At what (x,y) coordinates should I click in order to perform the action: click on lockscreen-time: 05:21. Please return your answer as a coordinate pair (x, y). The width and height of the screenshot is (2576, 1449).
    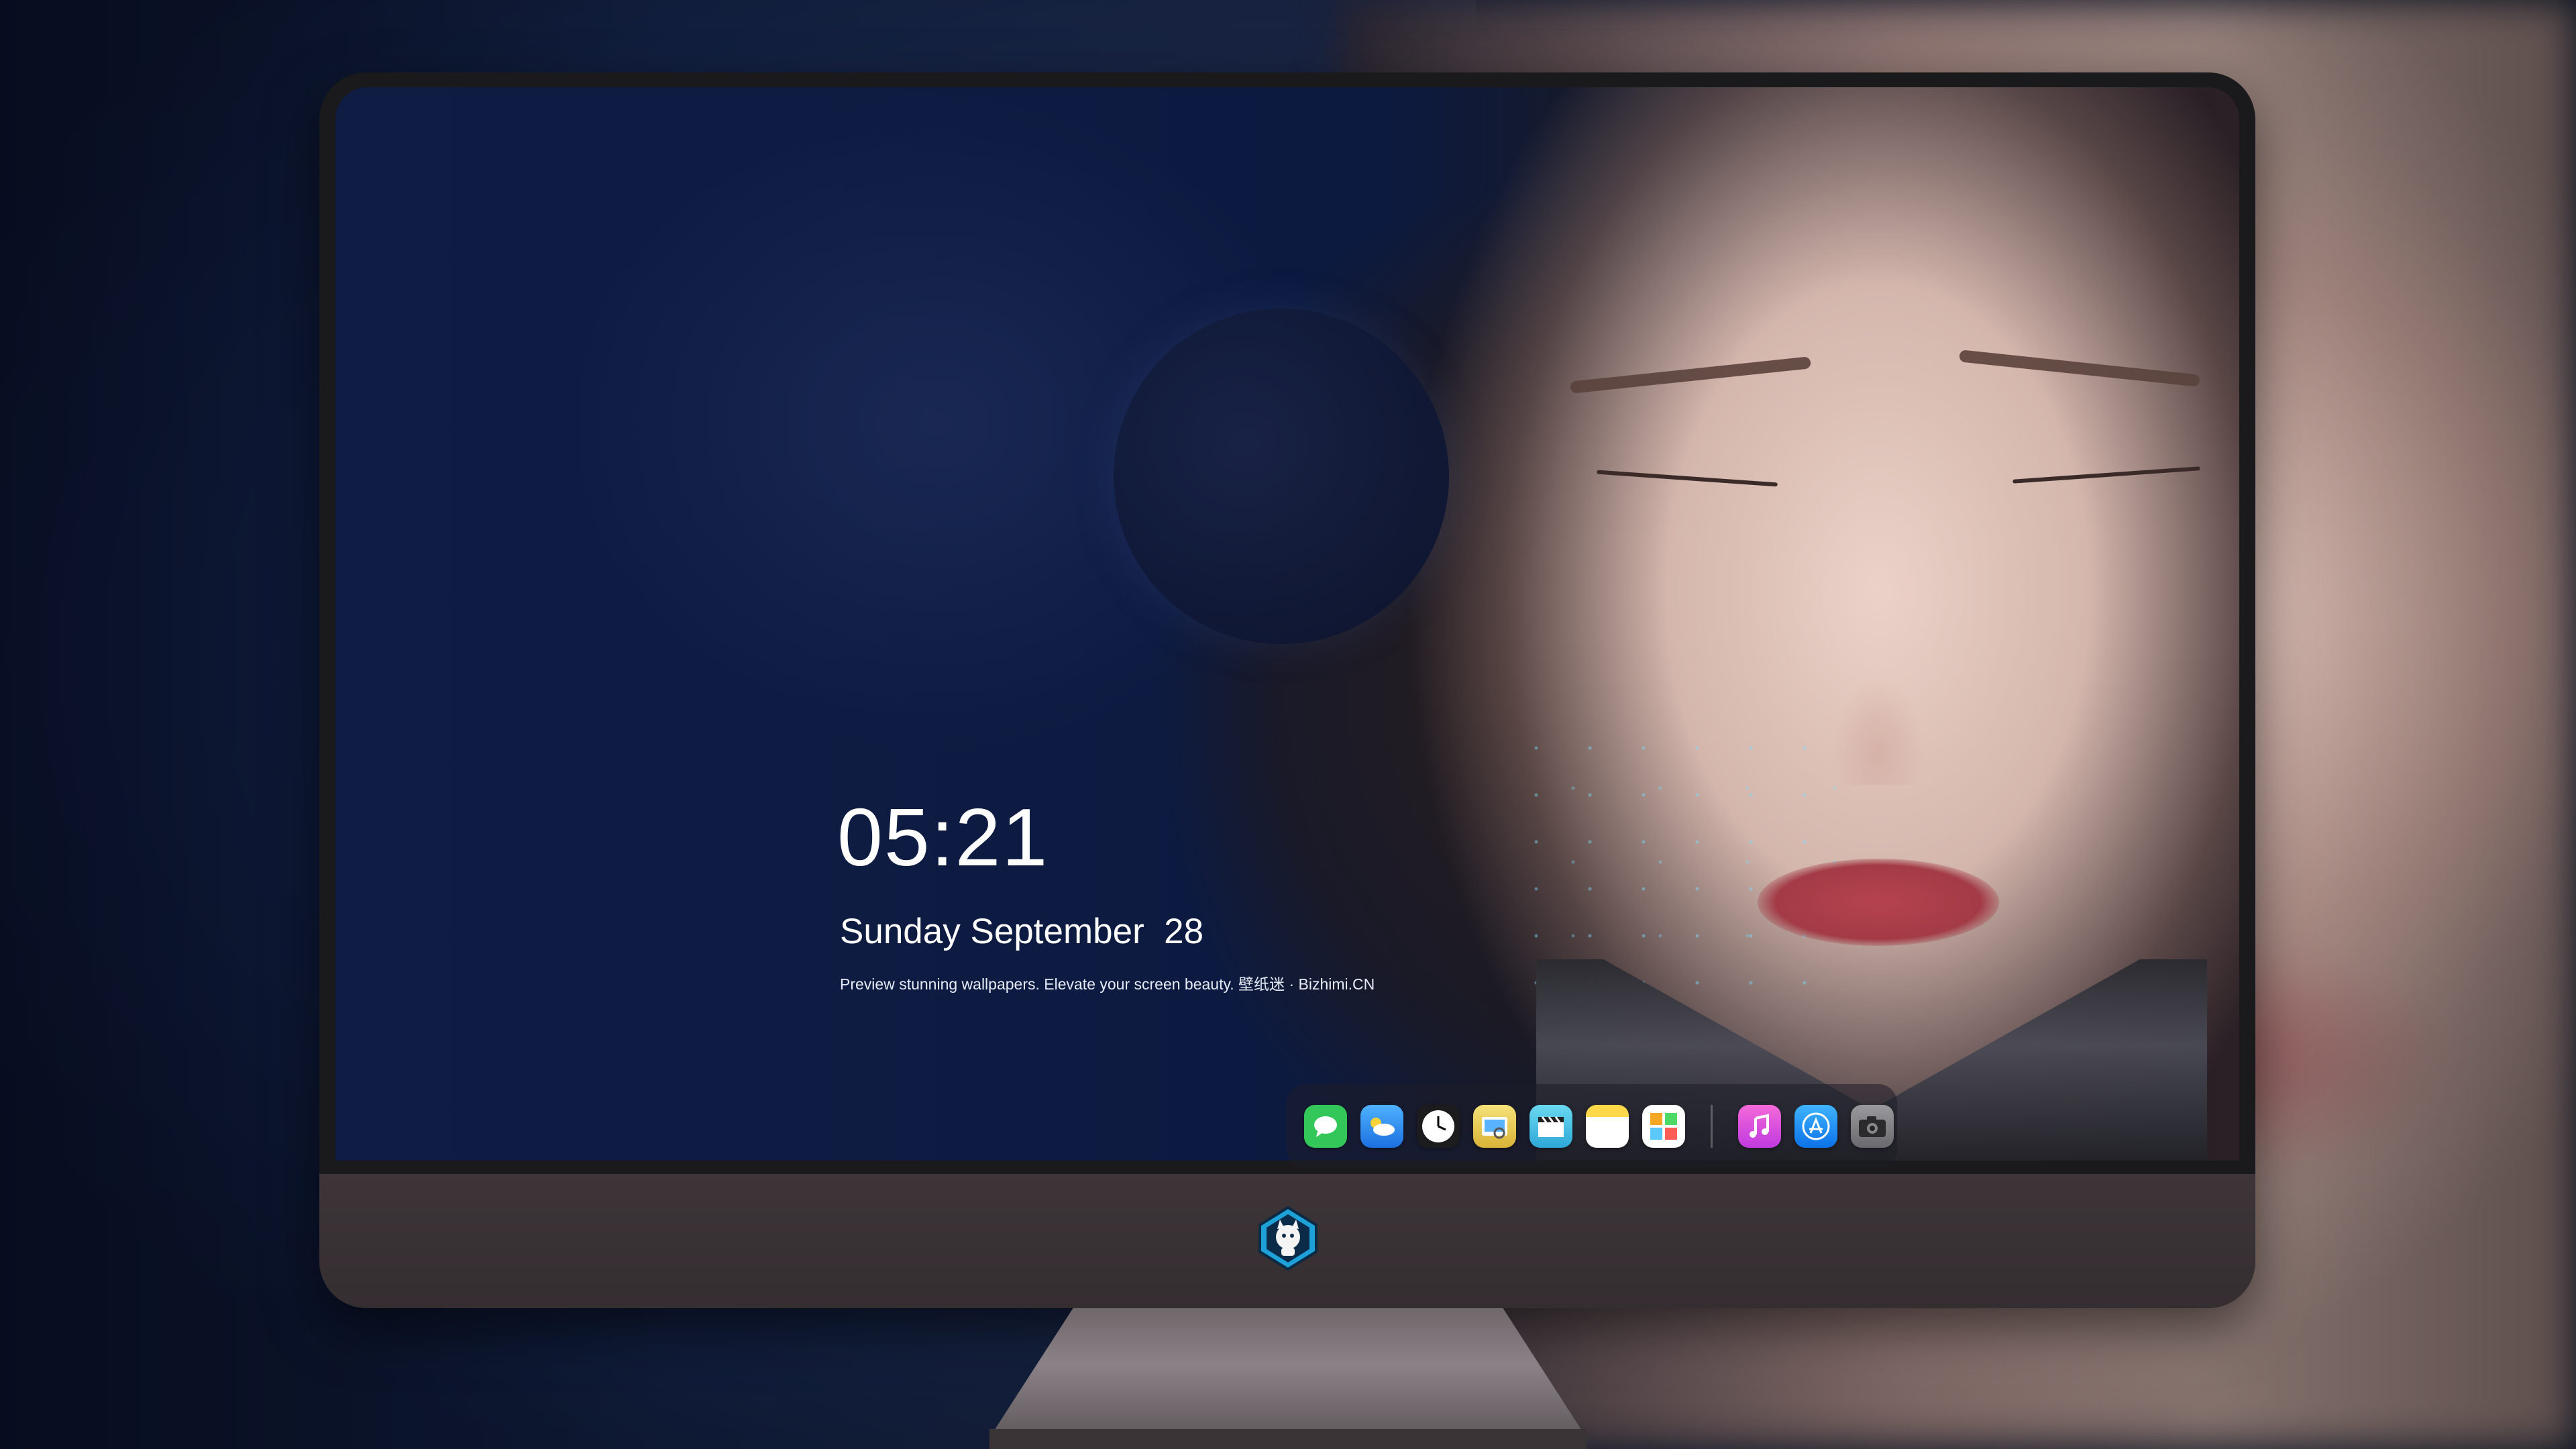
    Looking at the image, I should click on (943, 837).